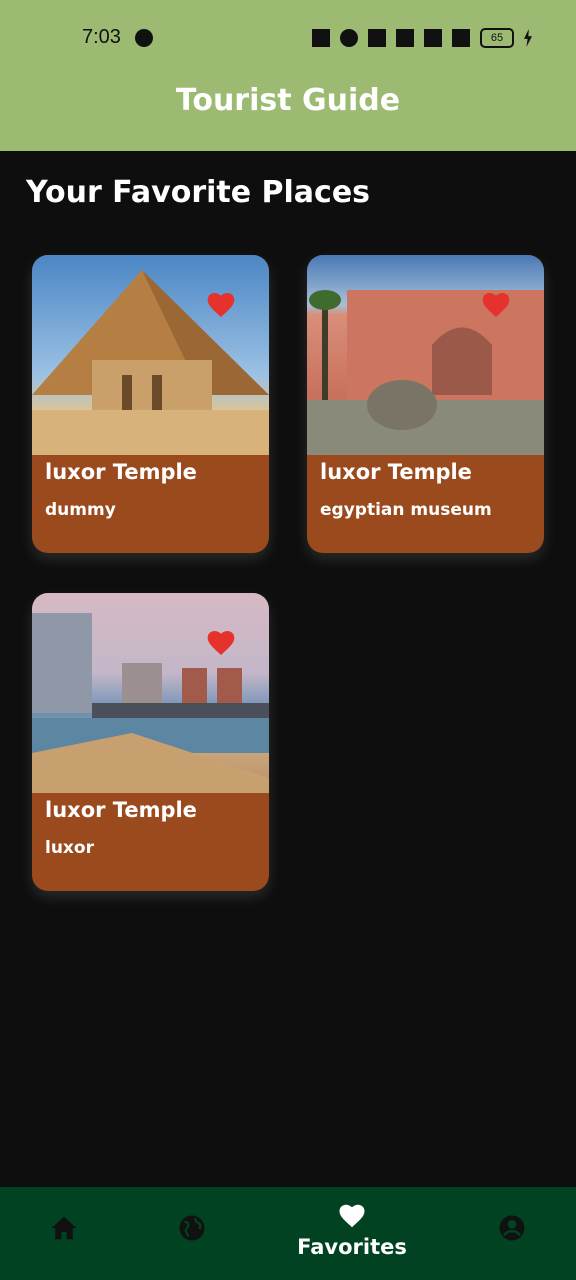  I want to click on favorite-card: luxor Temple dummy, so click(150, 404).